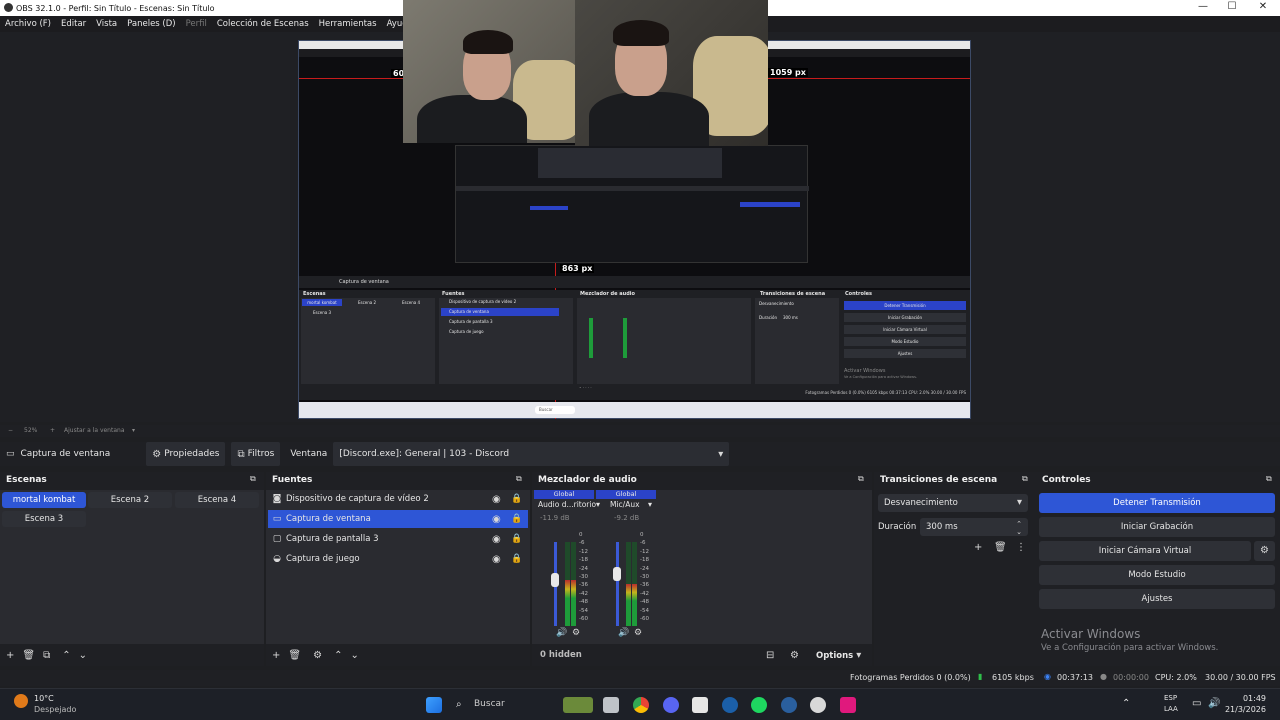 The height and width of the screenshot is (720, 1280). I want to click on app-pink-icon, so click(848, 705).